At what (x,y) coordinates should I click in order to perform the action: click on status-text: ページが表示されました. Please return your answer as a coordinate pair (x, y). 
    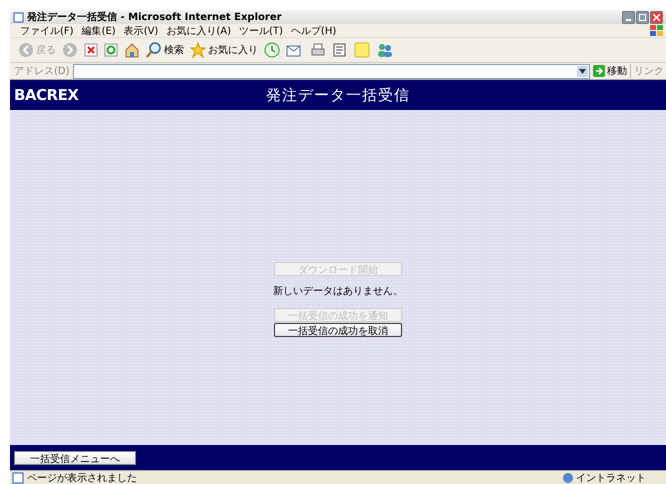
    Looking at the image, I should click on (82, 478).